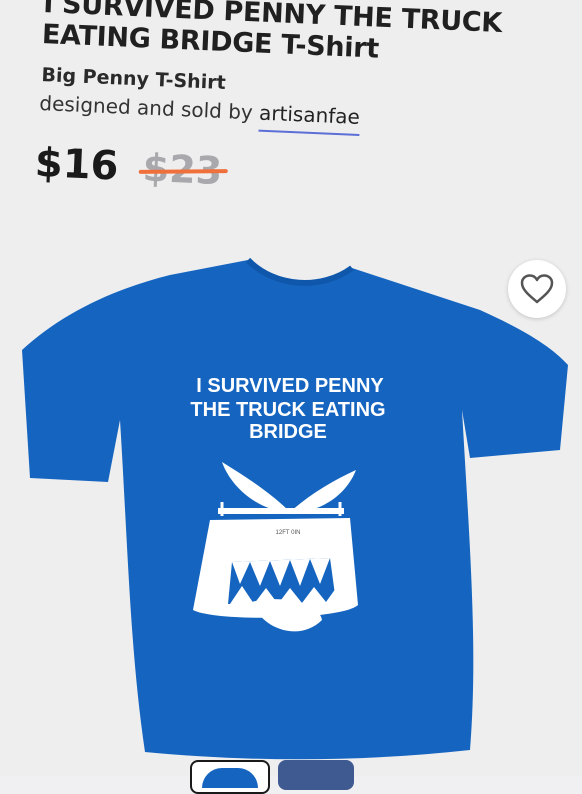 Image resolution: width=582 pixels, height=794 pixels. I want to click on byline: designed and sold by artisanfae, so click(199, 113).